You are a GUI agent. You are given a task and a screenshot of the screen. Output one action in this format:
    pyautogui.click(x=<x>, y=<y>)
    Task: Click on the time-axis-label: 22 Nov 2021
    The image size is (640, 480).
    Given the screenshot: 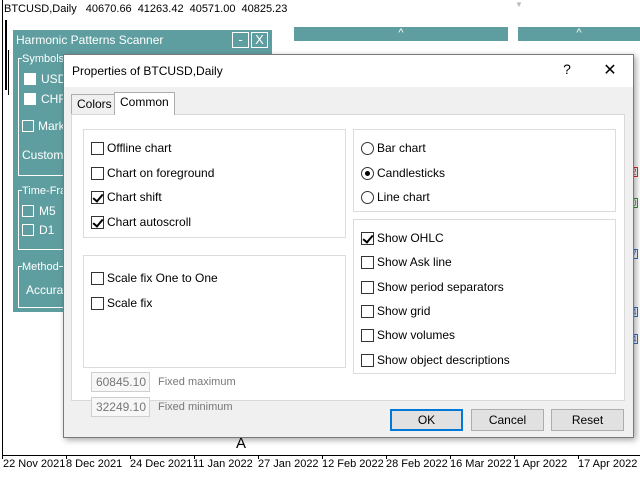 What is the action you would take?
    pyautogui.click(x=34, y=464)
    